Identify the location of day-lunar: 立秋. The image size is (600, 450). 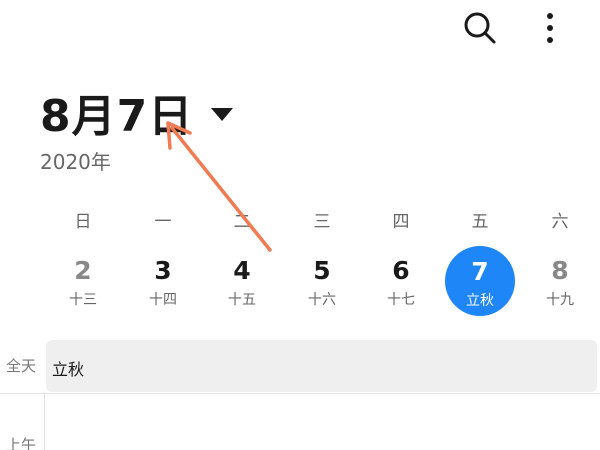
(480, 301).